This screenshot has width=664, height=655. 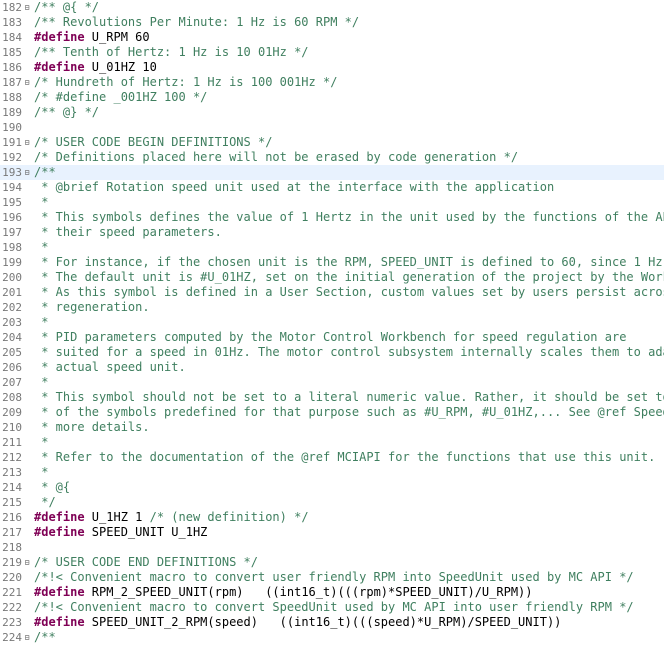 I want to click on code-line: 215 */, so click(x=332, y=502).